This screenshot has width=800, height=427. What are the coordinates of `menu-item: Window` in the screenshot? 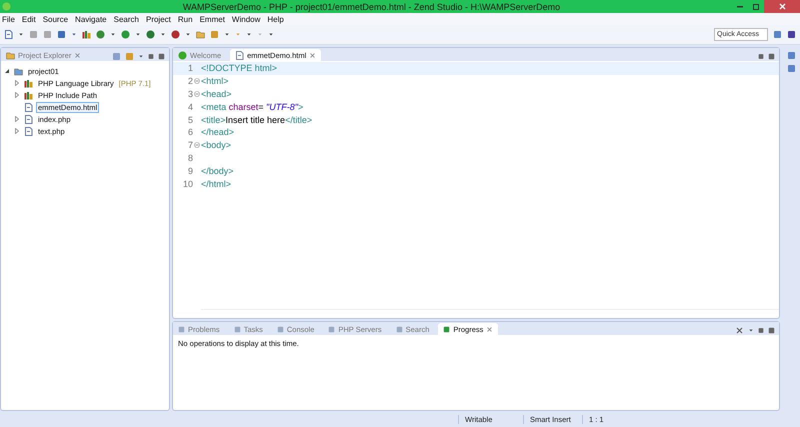 It's located at (246, 19).